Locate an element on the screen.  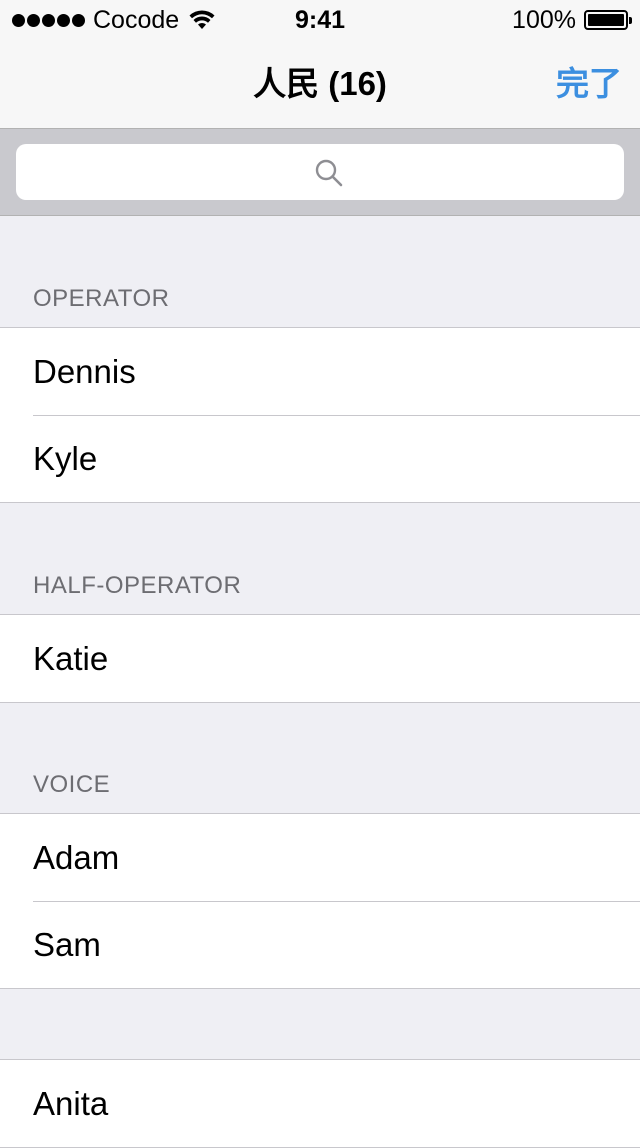
page-title: 人民 (16) is located at coordinates (320, 83).